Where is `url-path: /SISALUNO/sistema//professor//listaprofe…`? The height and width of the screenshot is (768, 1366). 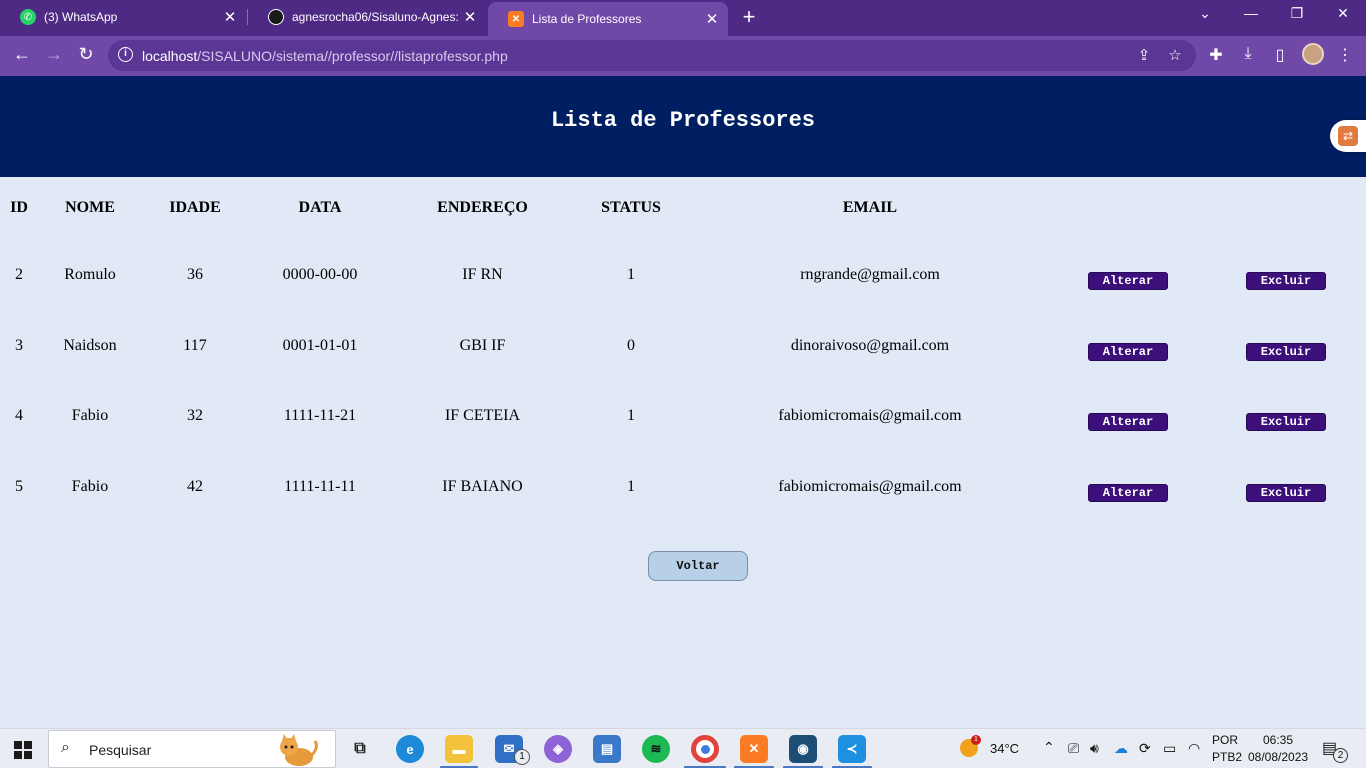 url-path: /SISALUNO/sistema//professor//listaprofe… is located at coordinates (352, 56).